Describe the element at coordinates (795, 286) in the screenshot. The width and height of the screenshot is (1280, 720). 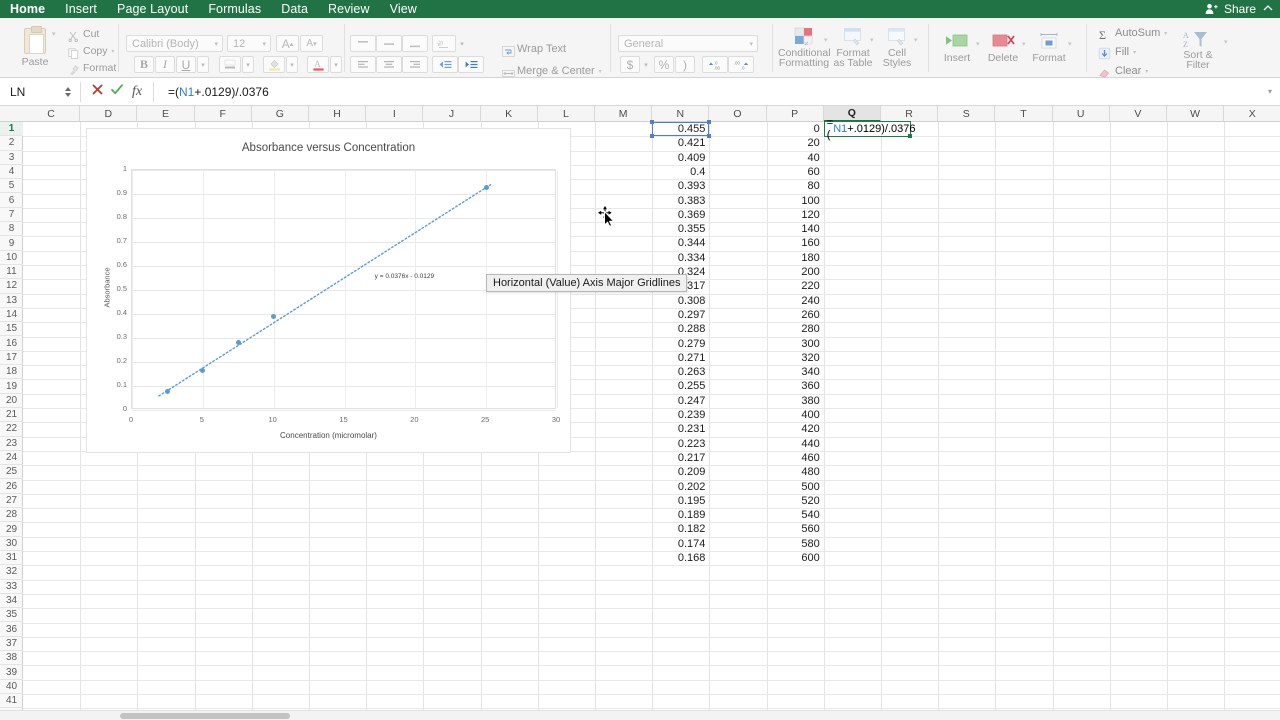
I see `cell-p12: 220` at that location.